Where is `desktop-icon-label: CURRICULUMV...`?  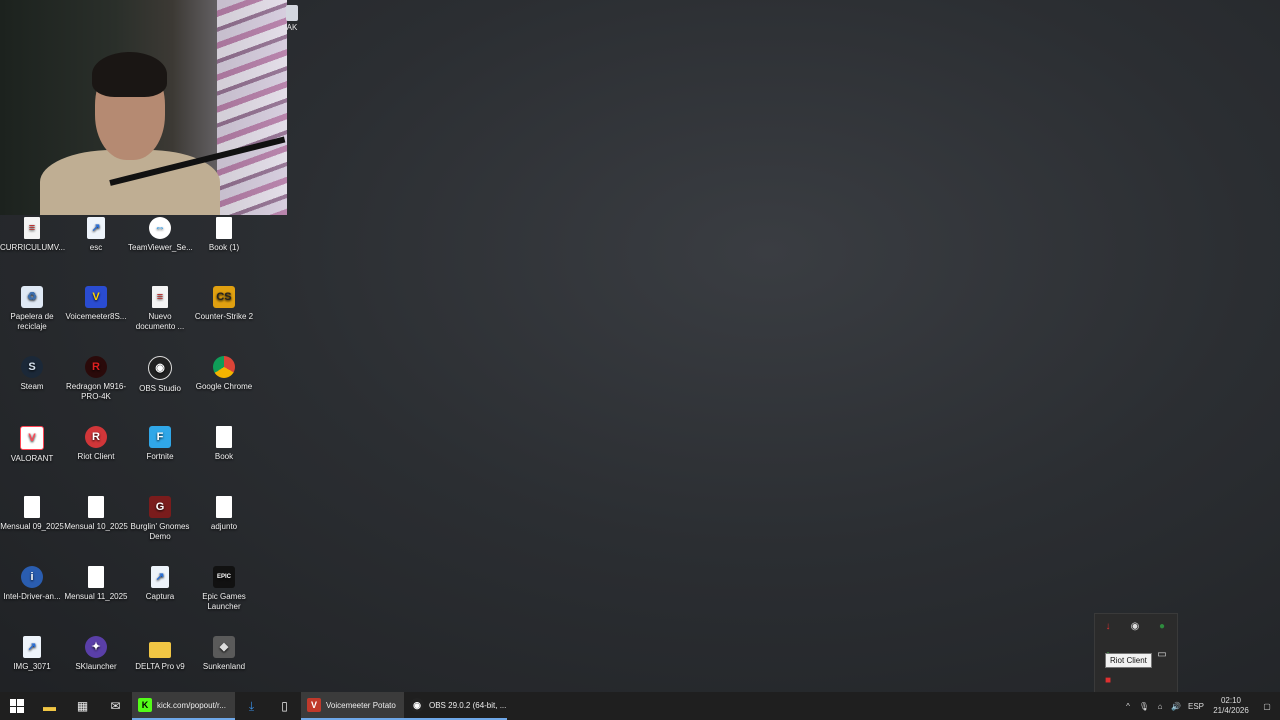 desktop-icon-label: CURRICULUMV... is located at coordinates (33, 247).